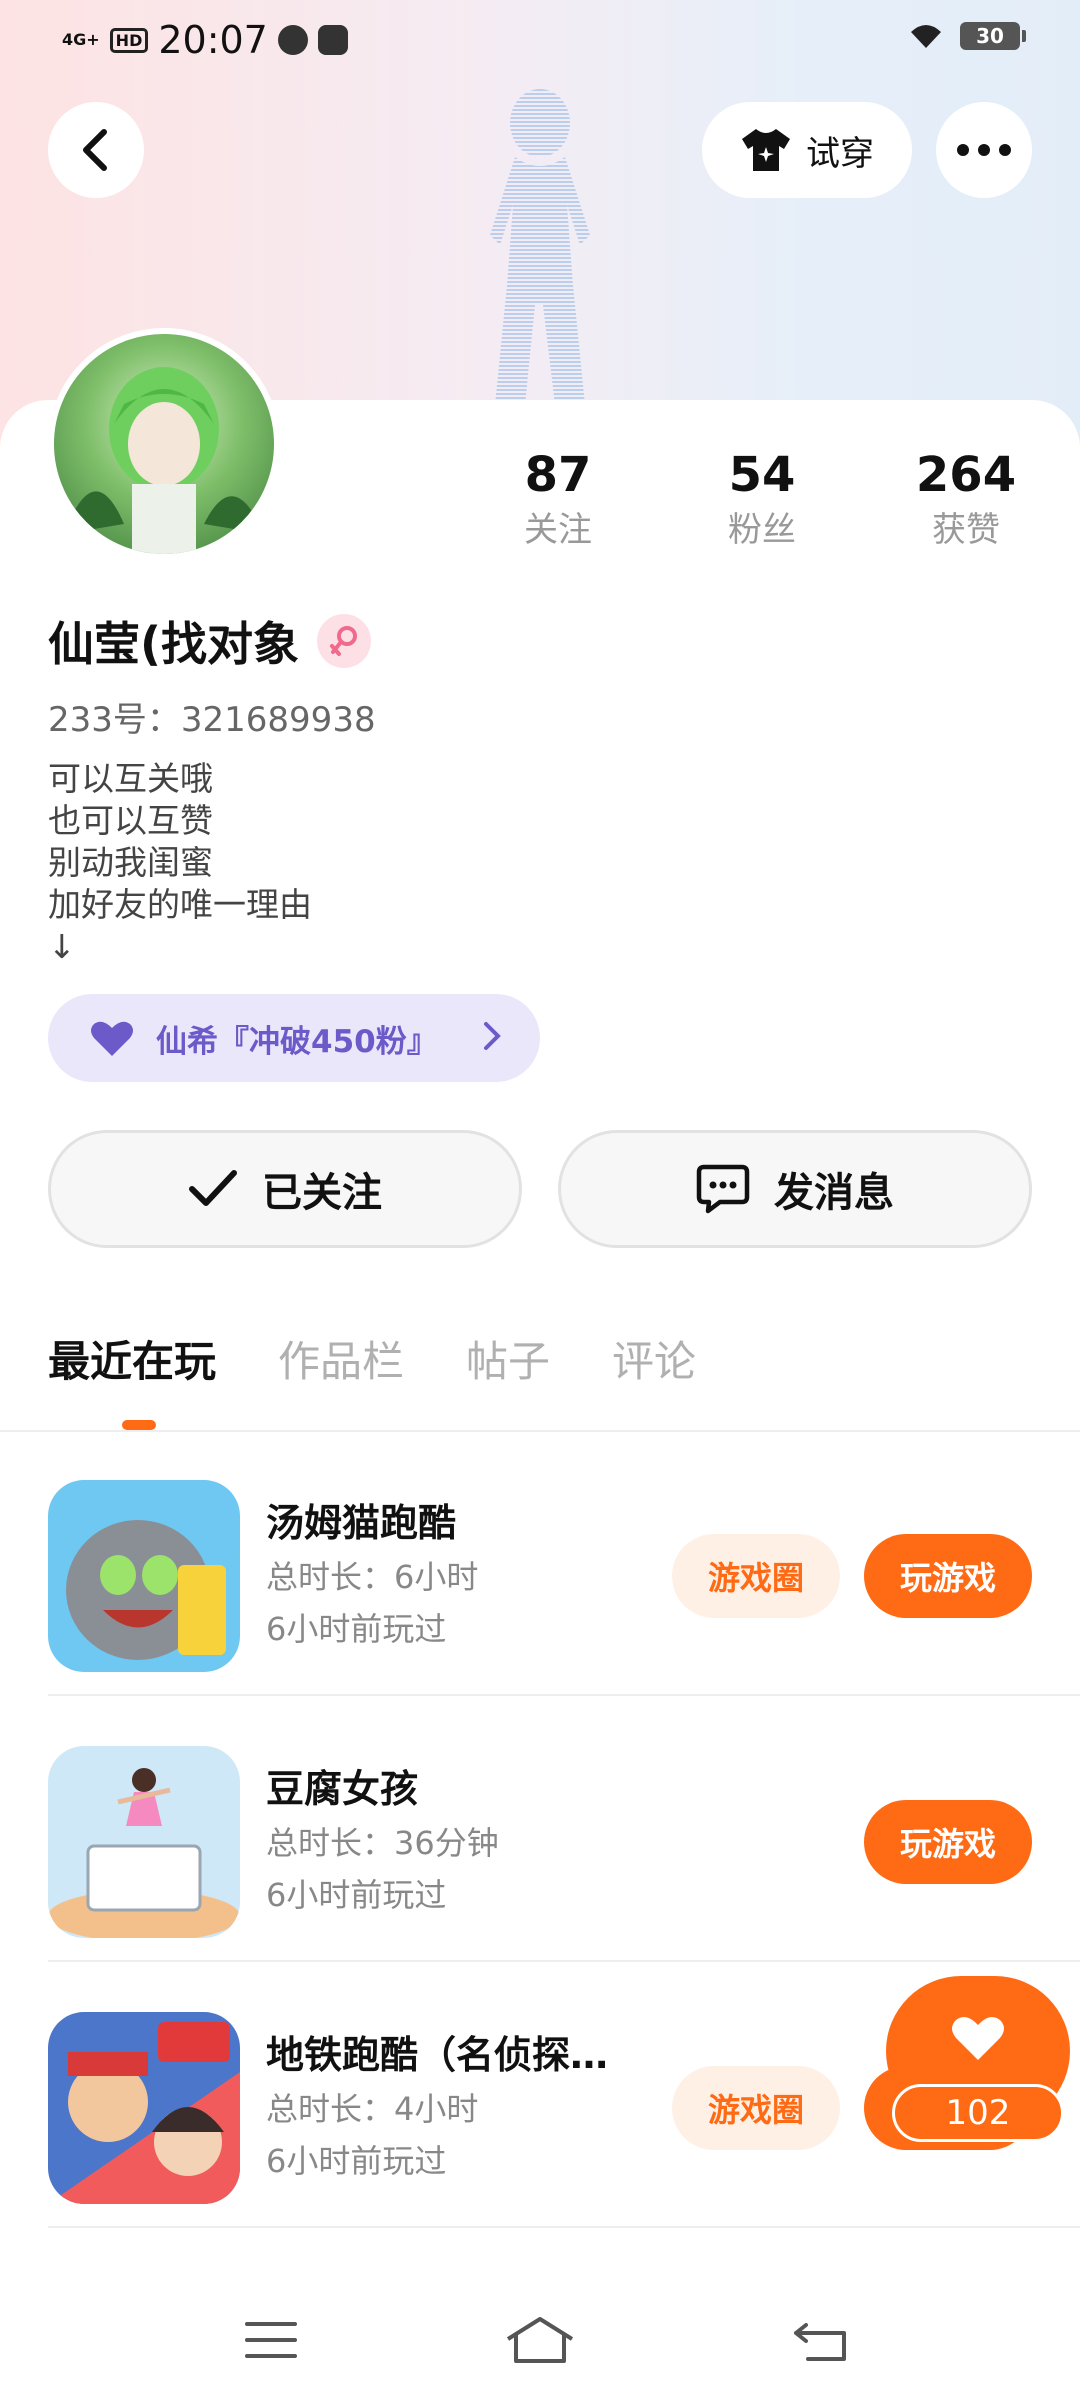 Image resolution: width=1080 pixels, height=2400 pixels. Describe the element at coordinates (213, 1188) in the screenshot. I see `check-icon` at that location.